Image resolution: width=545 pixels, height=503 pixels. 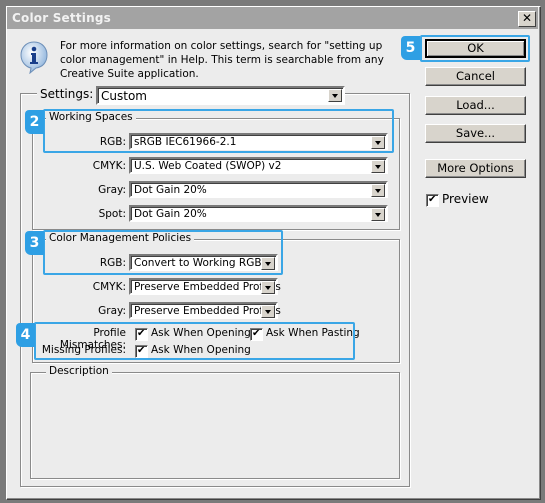 I want to click on ws-gray-label: Gray:, so click(x=112, y=190).